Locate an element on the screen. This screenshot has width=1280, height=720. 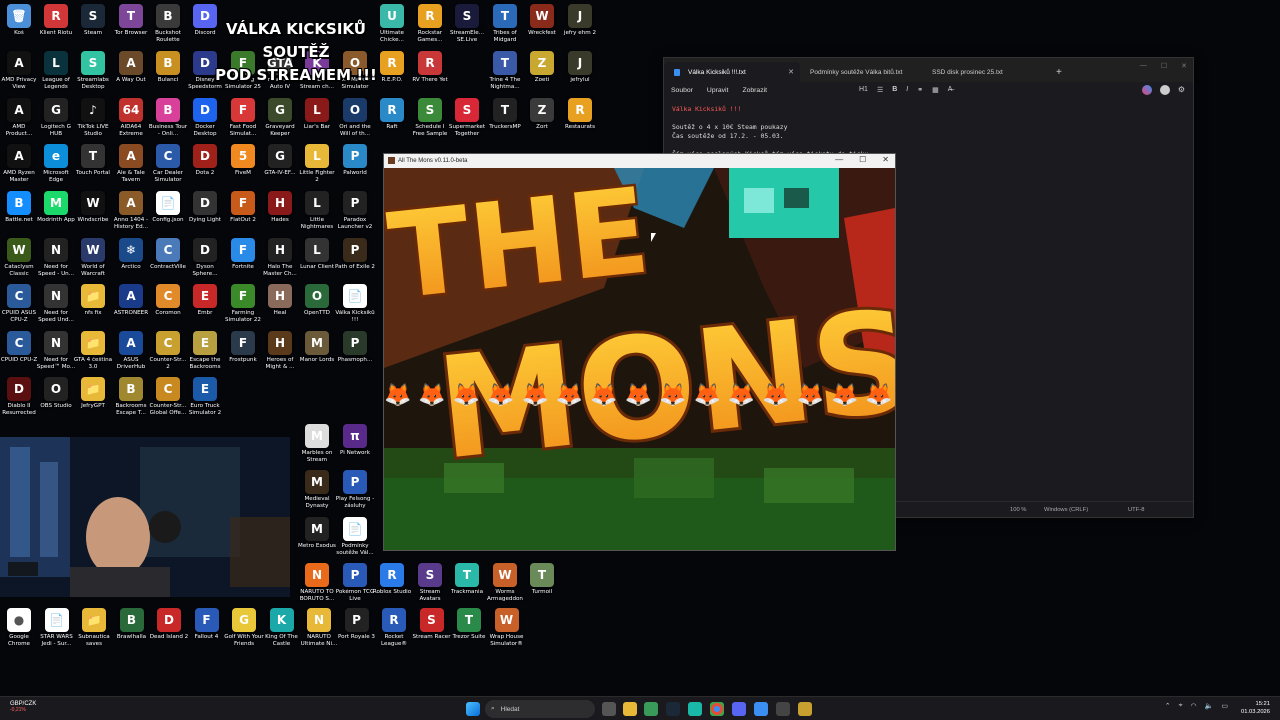
desktop-icon: 📁 GTA 4 čeština 3.0 is located at coordinates (93, 355).